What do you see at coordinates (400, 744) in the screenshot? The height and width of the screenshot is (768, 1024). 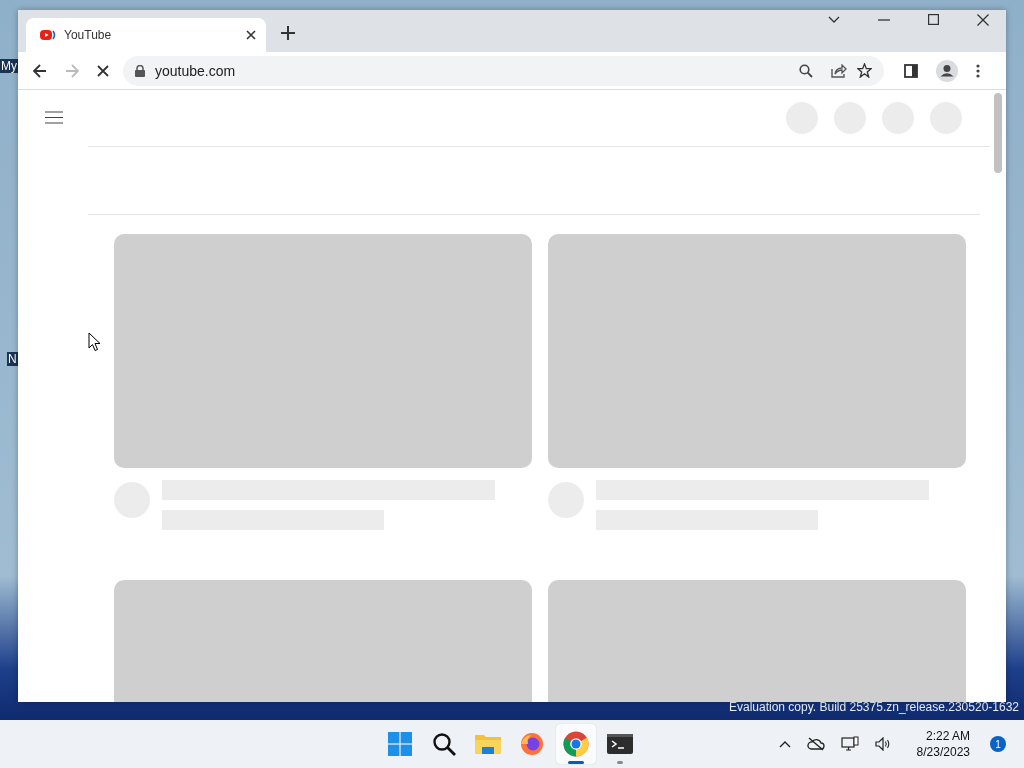 I see `windows-logo-icon` at bounding box center [400, 744].